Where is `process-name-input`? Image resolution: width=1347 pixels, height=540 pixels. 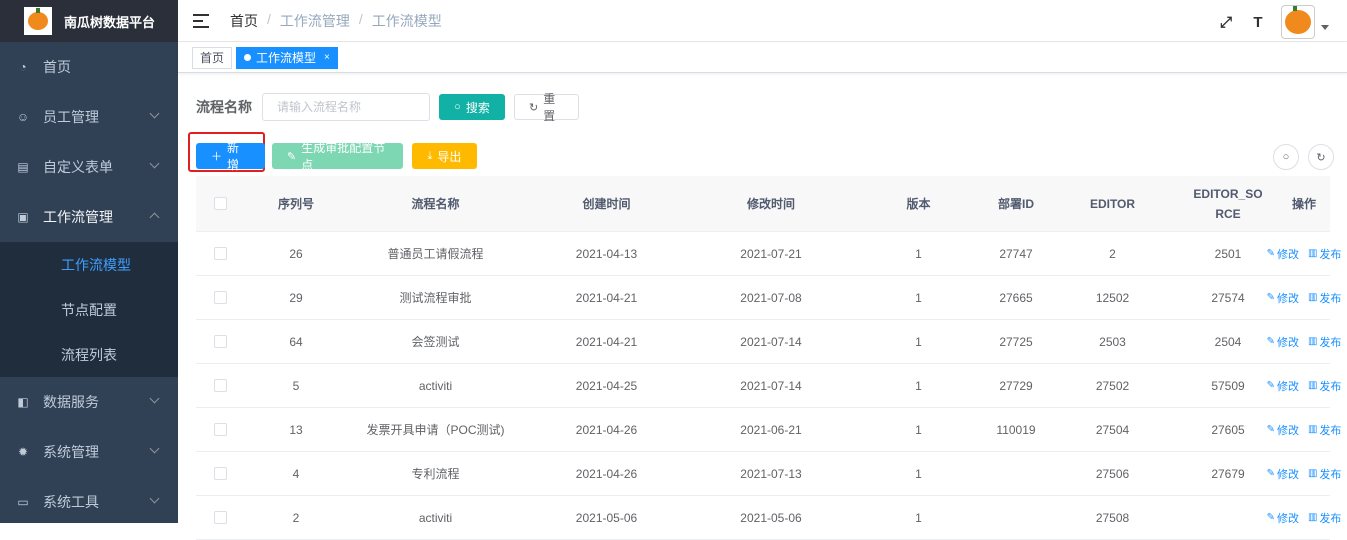
process-name-input is located at coordinates (346, 107).